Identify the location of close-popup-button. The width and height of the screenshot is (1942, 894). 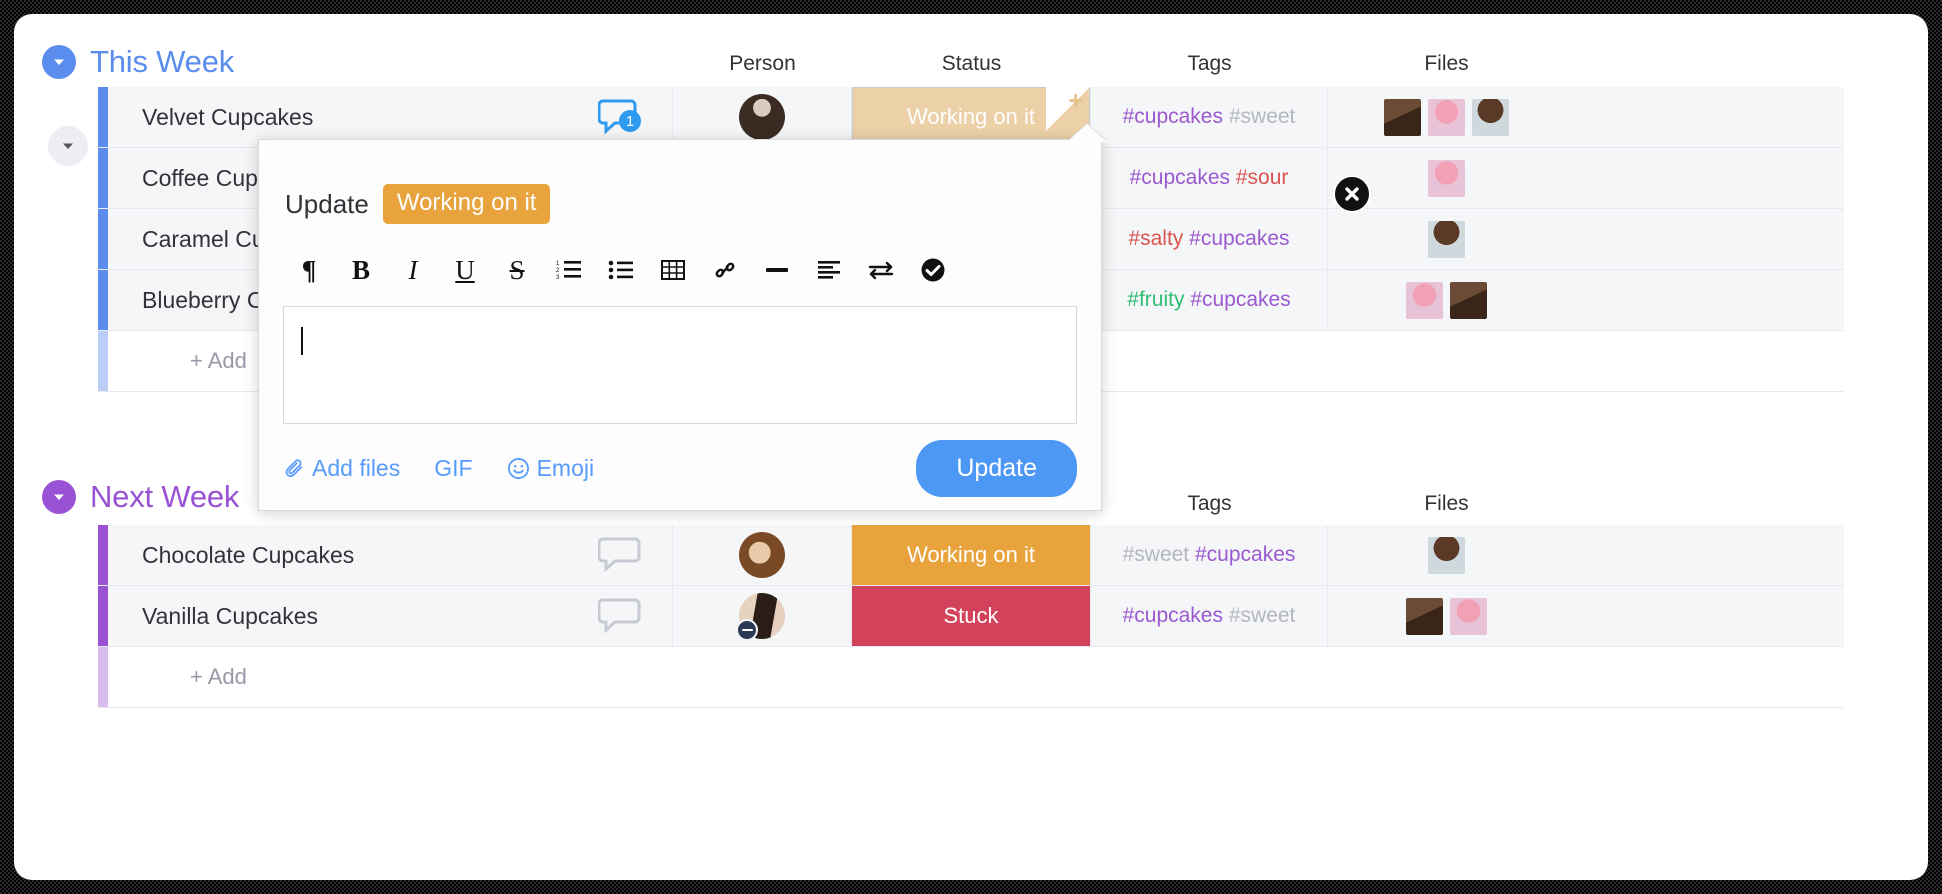
(1352, 194).